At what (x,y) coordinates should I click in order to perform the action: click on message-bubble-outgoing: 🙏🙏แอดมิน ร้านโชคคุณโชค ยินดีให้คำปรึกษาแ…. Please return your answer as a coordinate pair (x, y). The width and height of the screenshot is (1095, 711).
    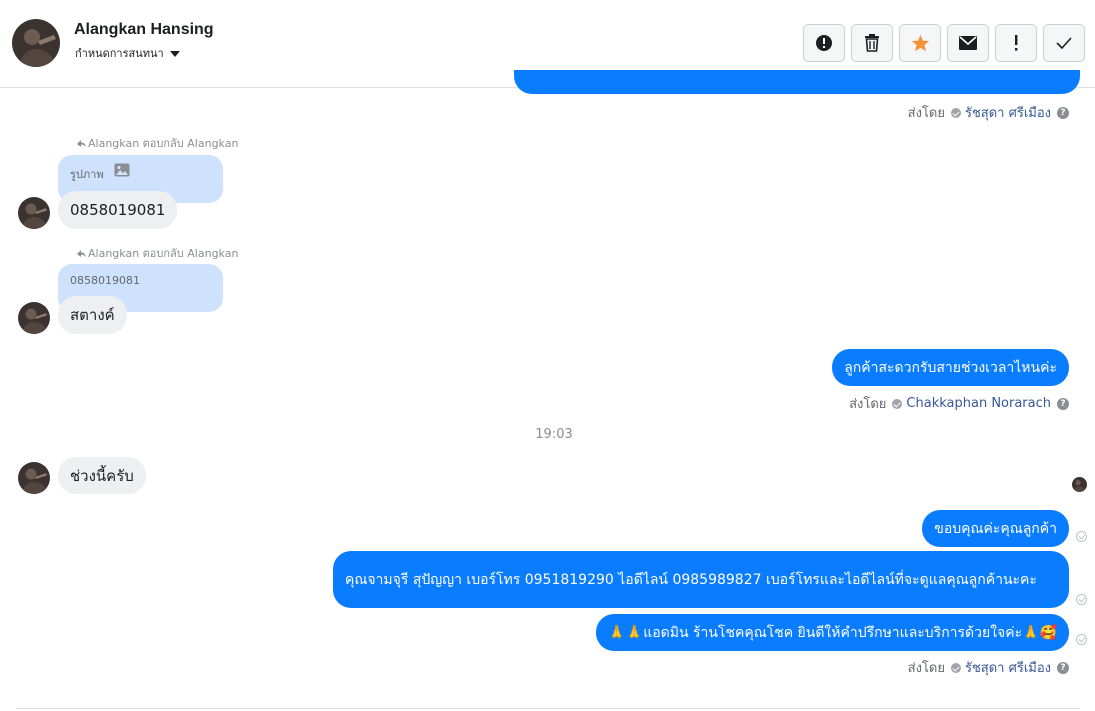
    Looking at the image, I should click on (832, 632).